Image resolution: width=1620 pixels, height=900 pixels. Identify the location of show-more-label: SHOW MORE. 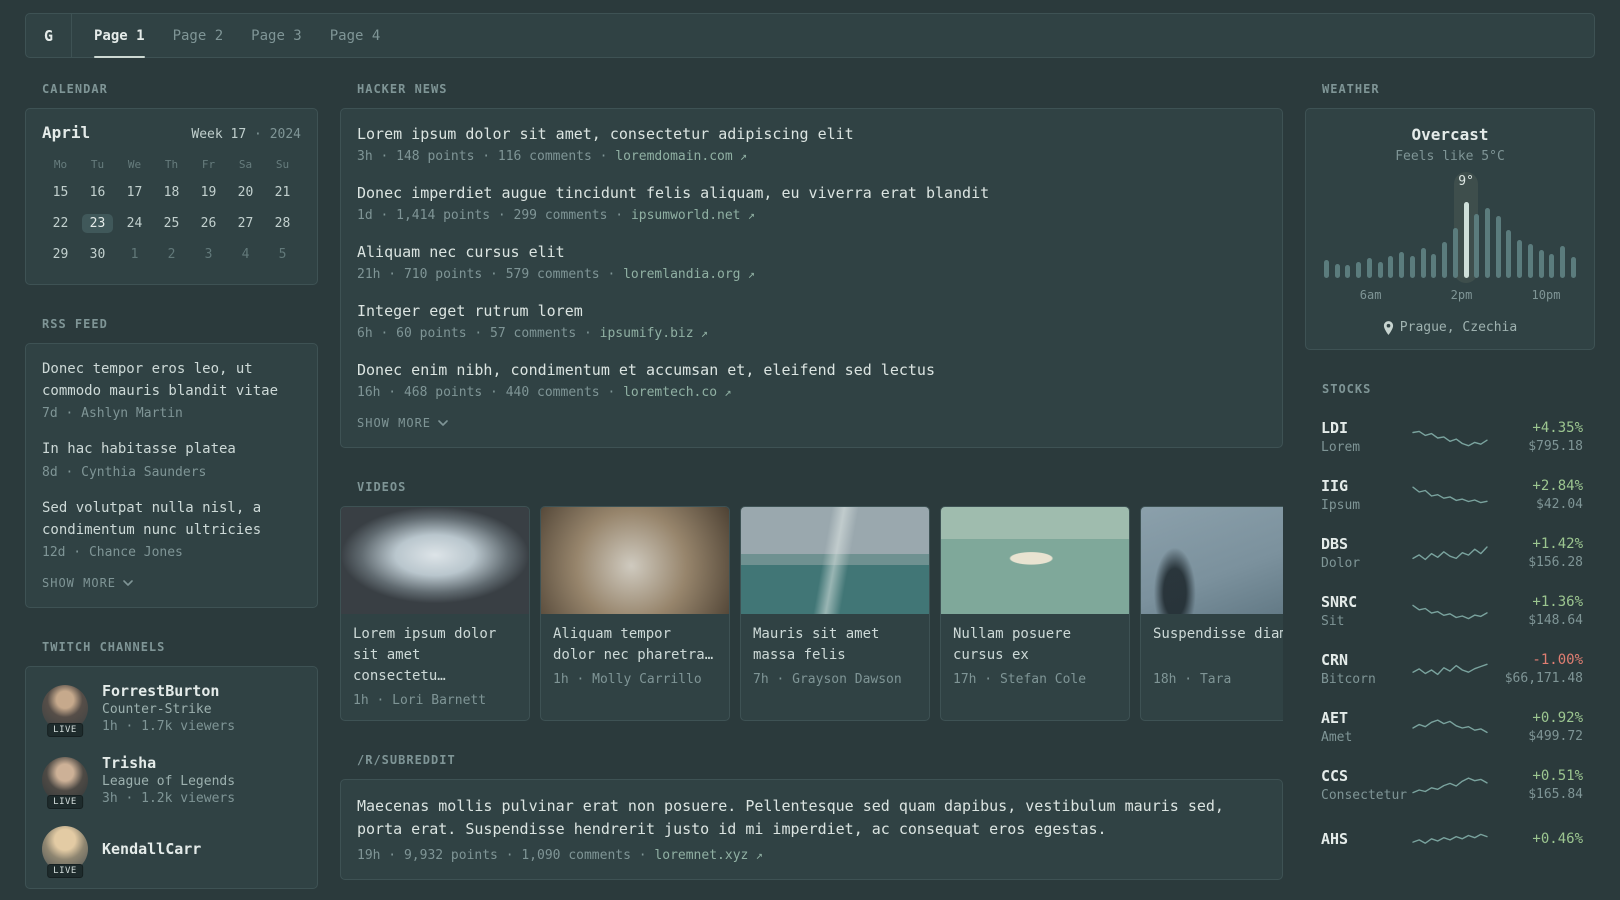
(394, 423).